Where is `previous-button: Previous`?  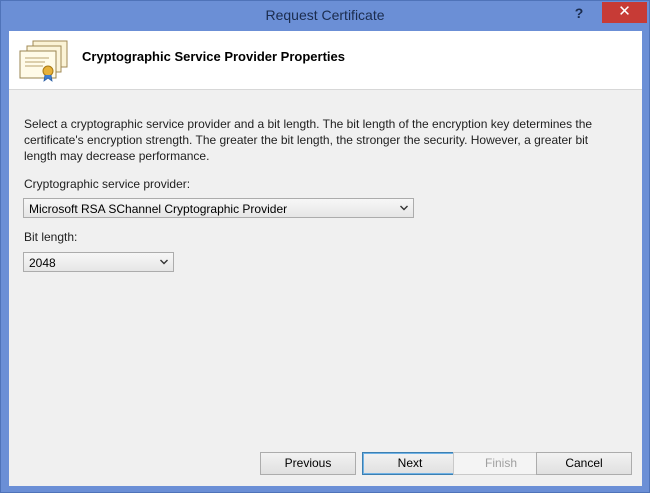 previous-button: Previous is located at coordinates (308, 463).